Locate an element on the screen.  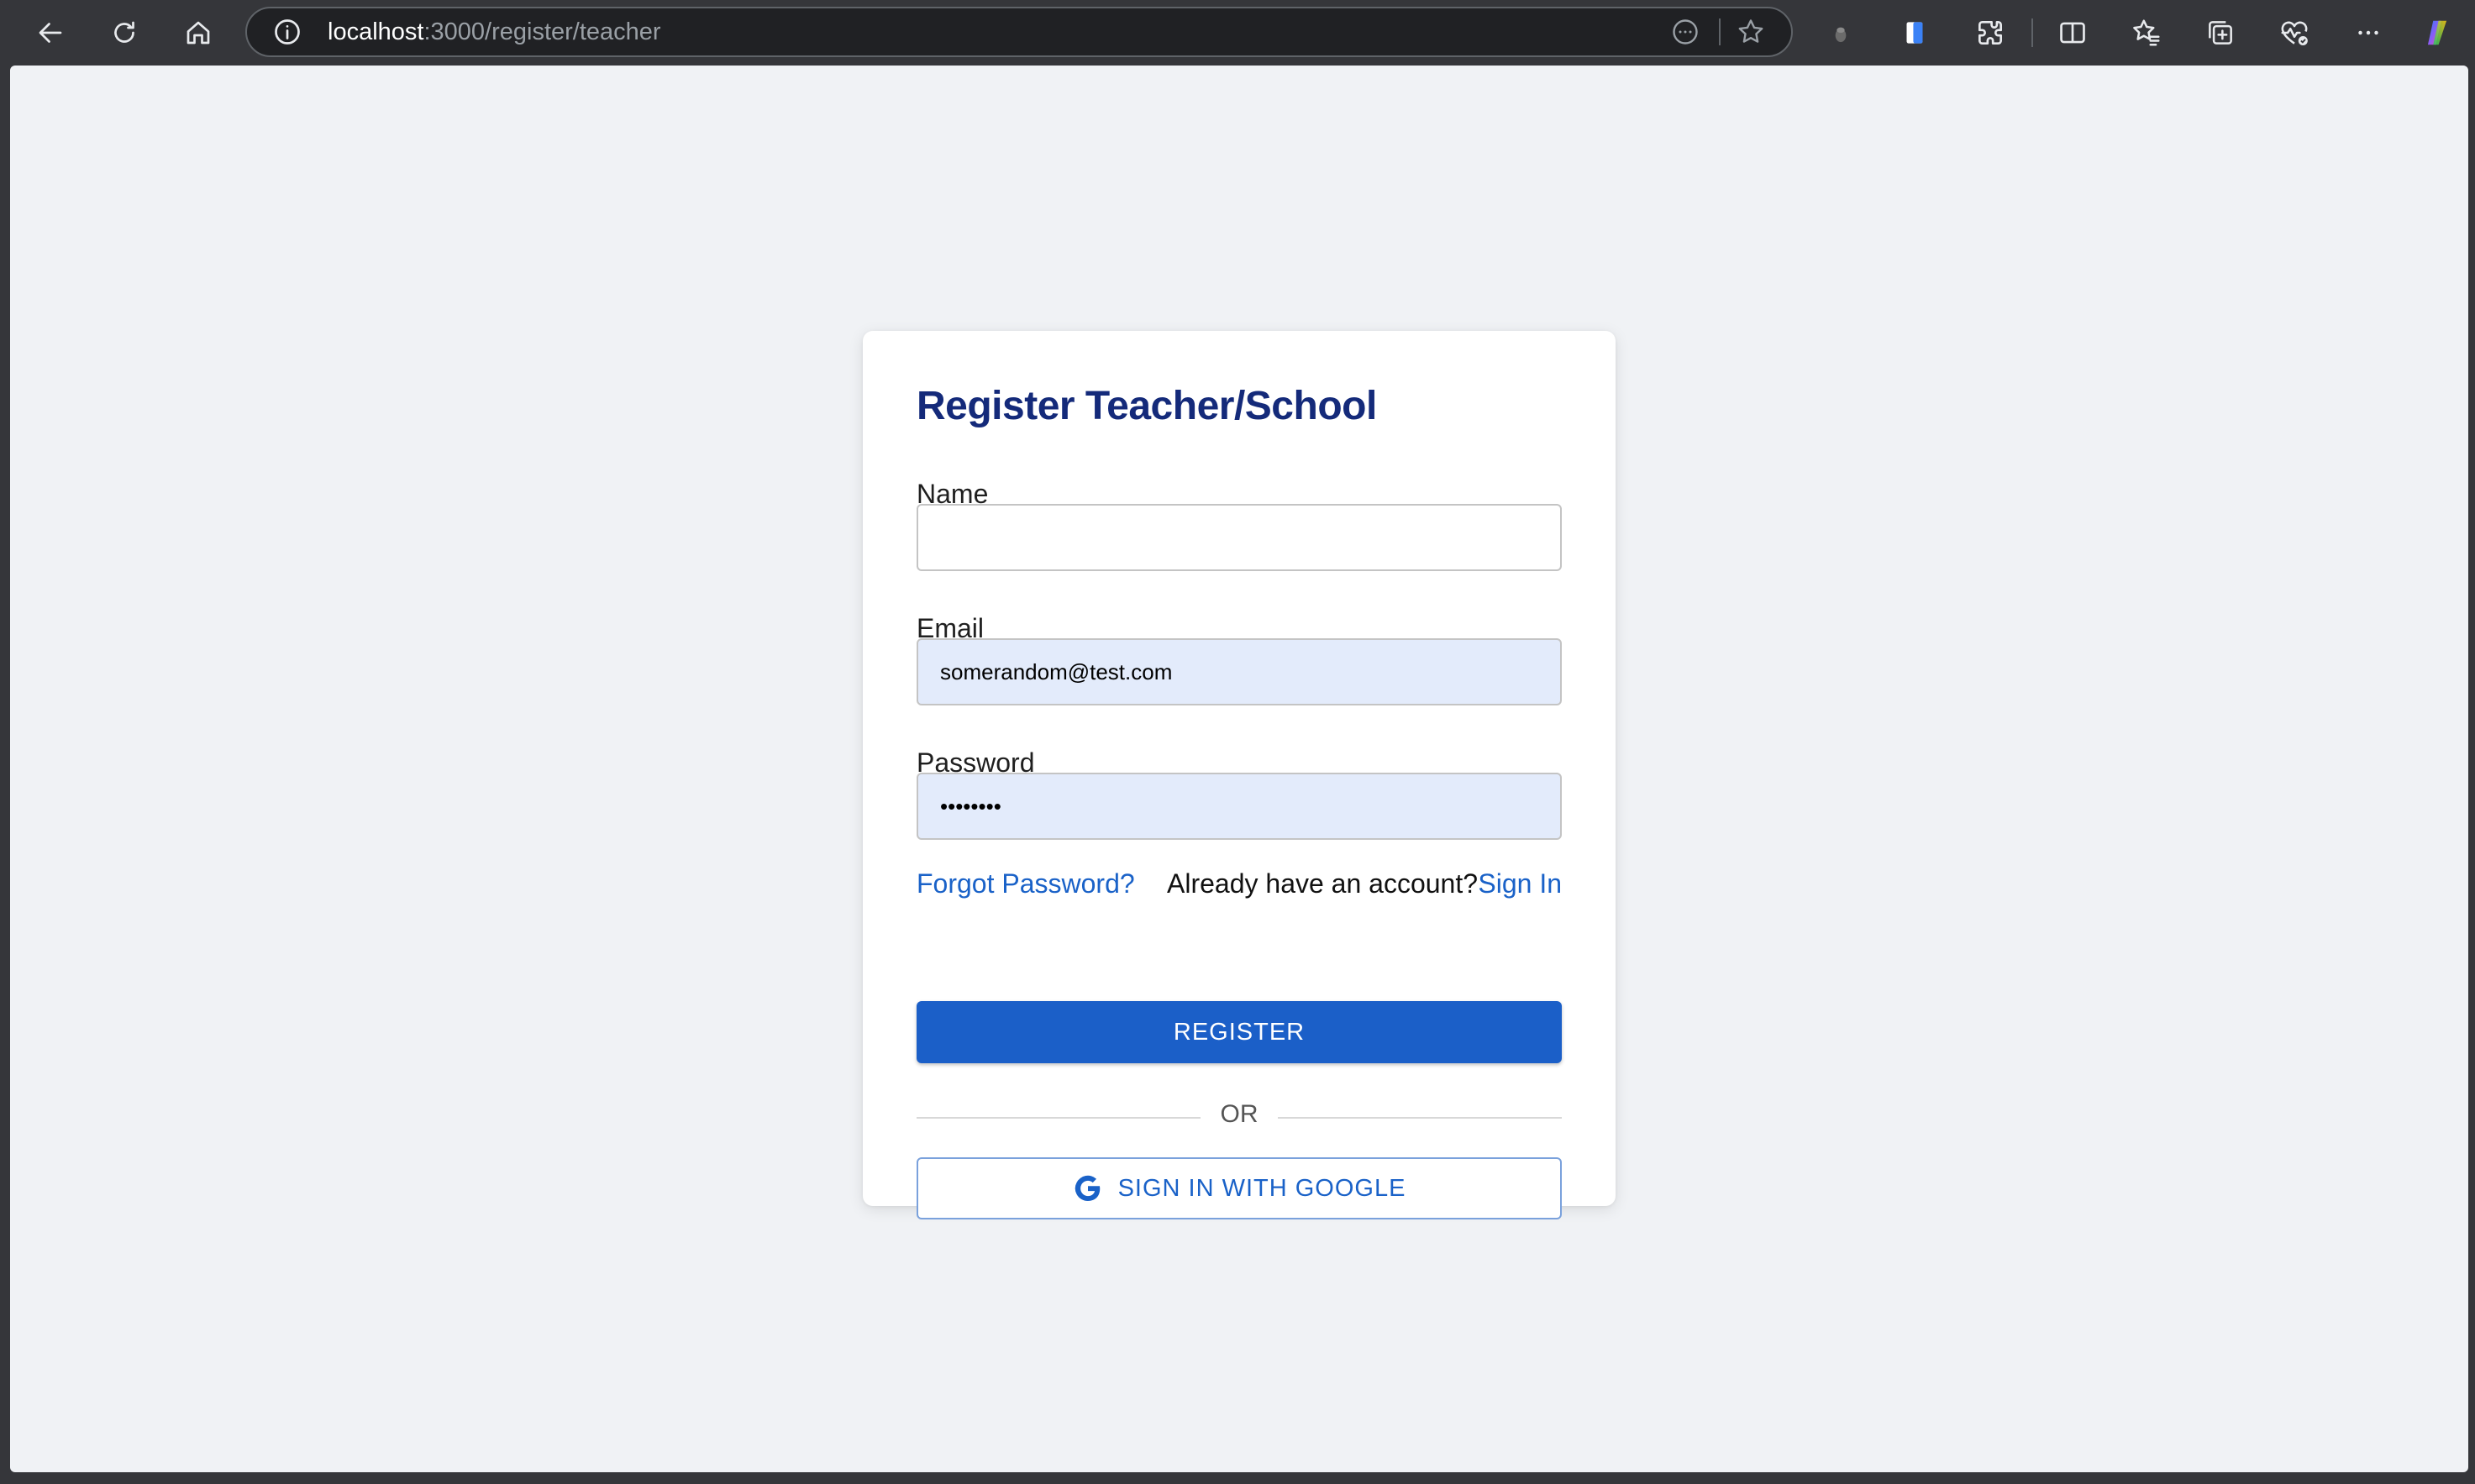
or-text: OR is located at coordinates (1239, 1114).